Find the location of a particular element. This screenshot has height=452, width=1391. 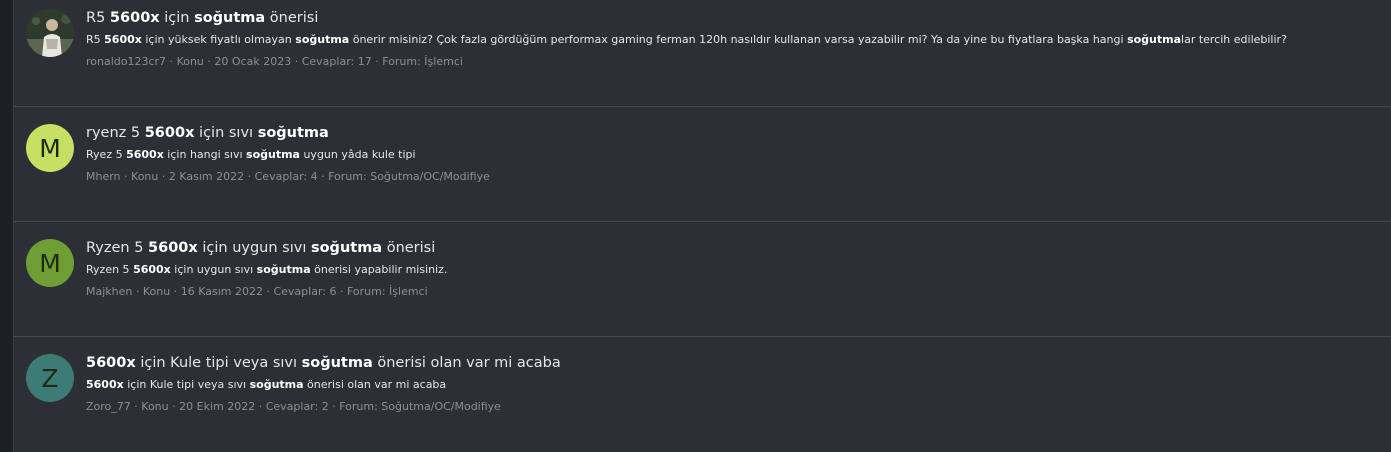

snippet-text: lar tercih edilebilir? is located at coordinates (1234, 39).